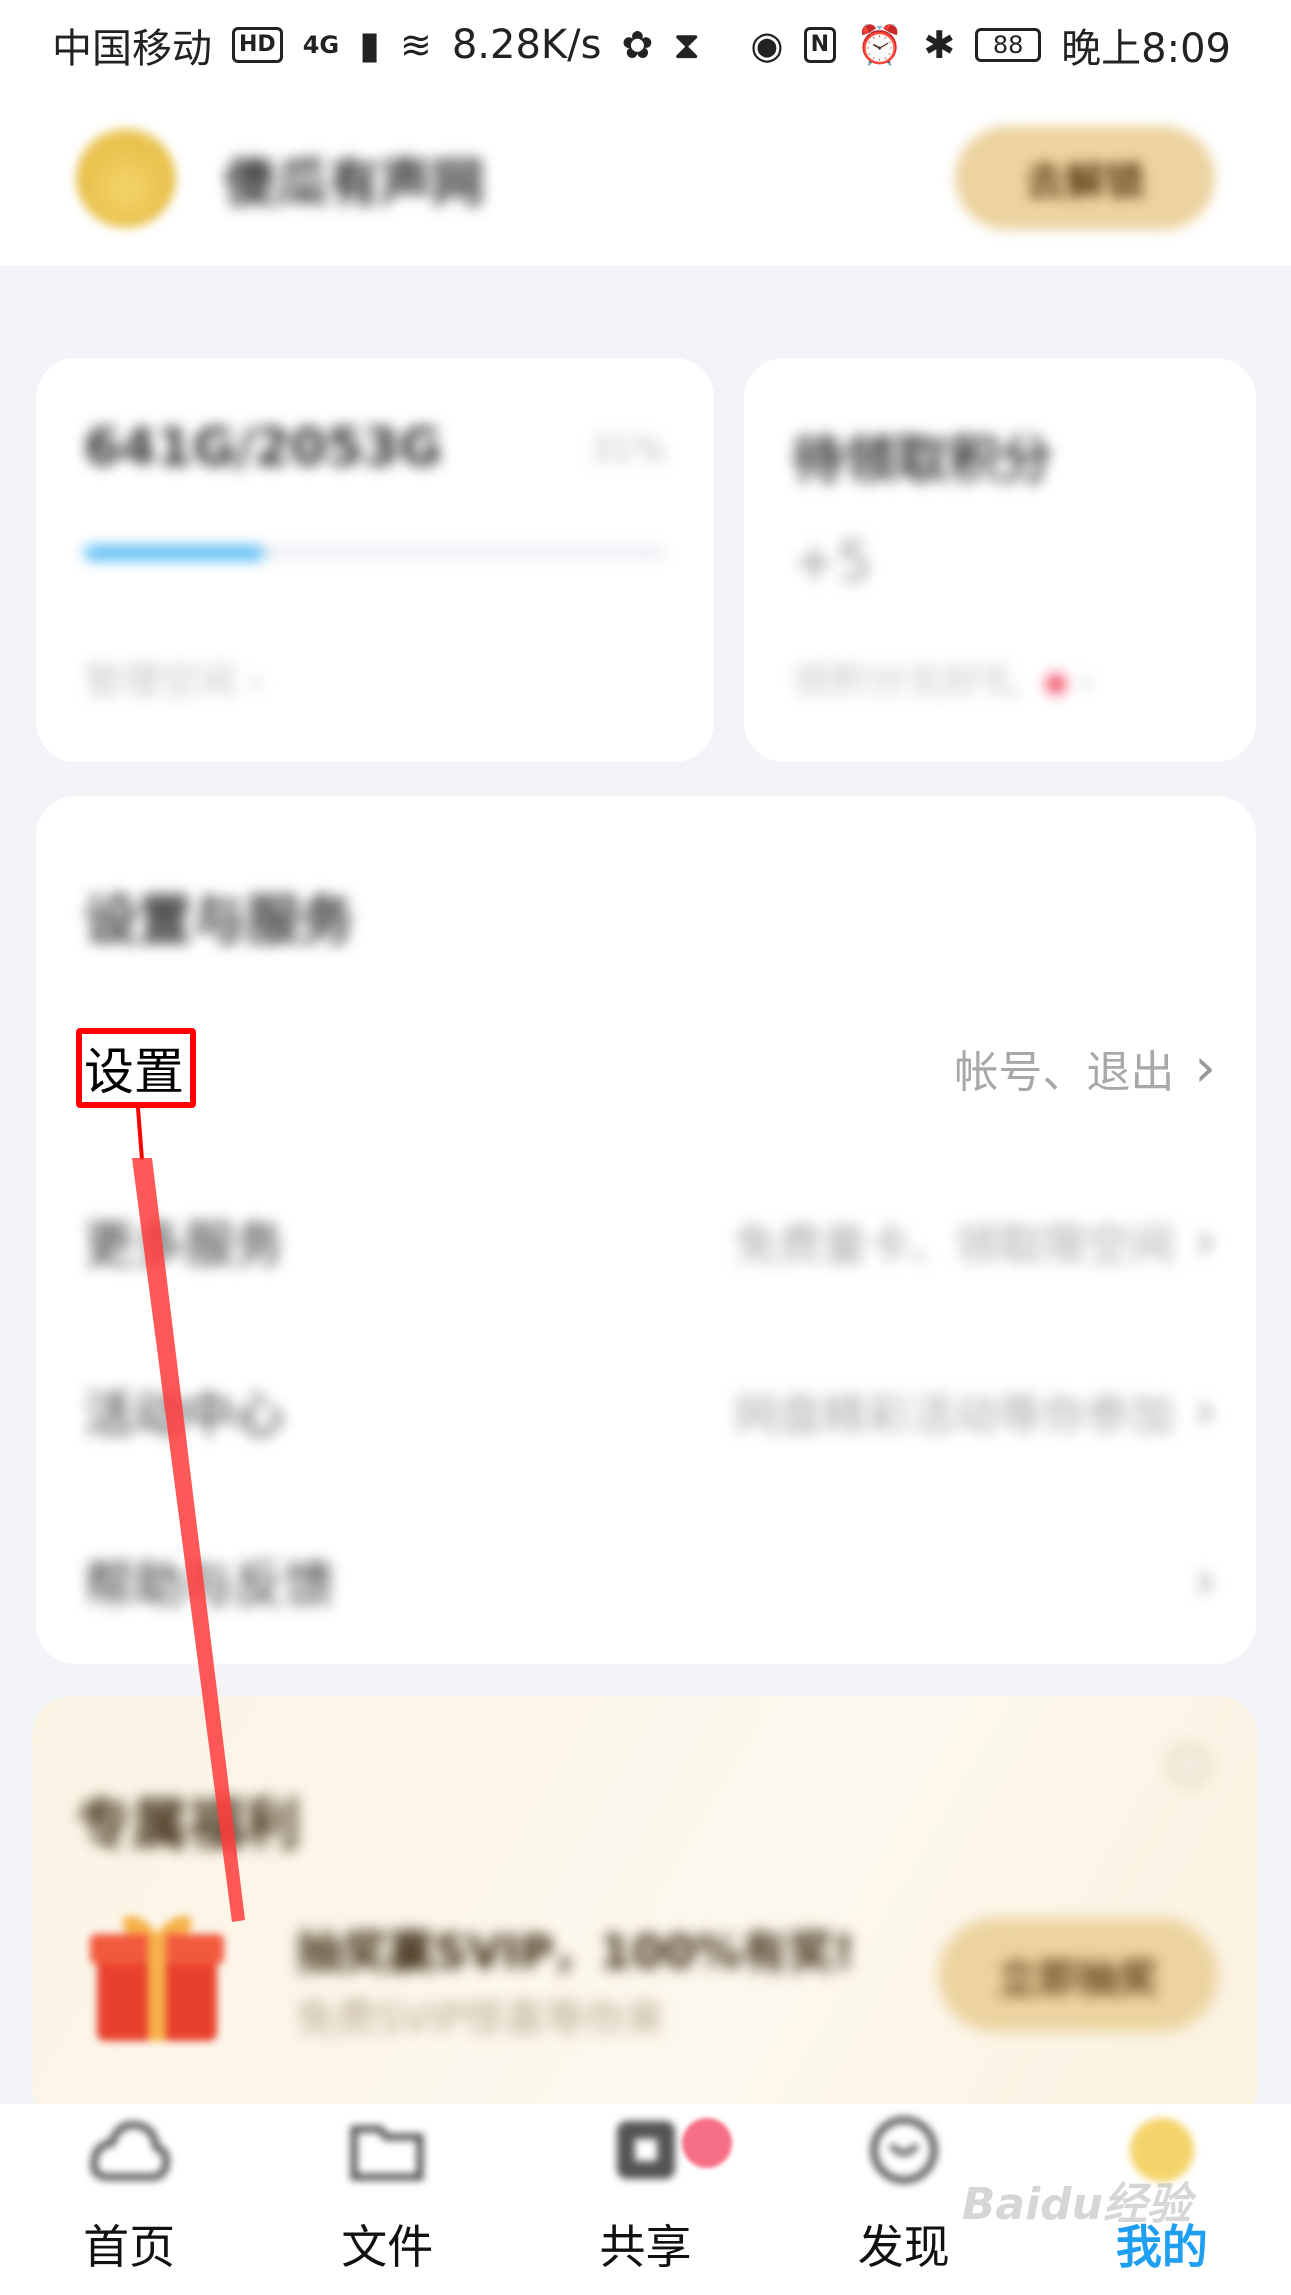 The height and width of the screenshot is (2295, 1291). I want to click on draw-now-button: 立即抽奖, so click(1078, 1975).